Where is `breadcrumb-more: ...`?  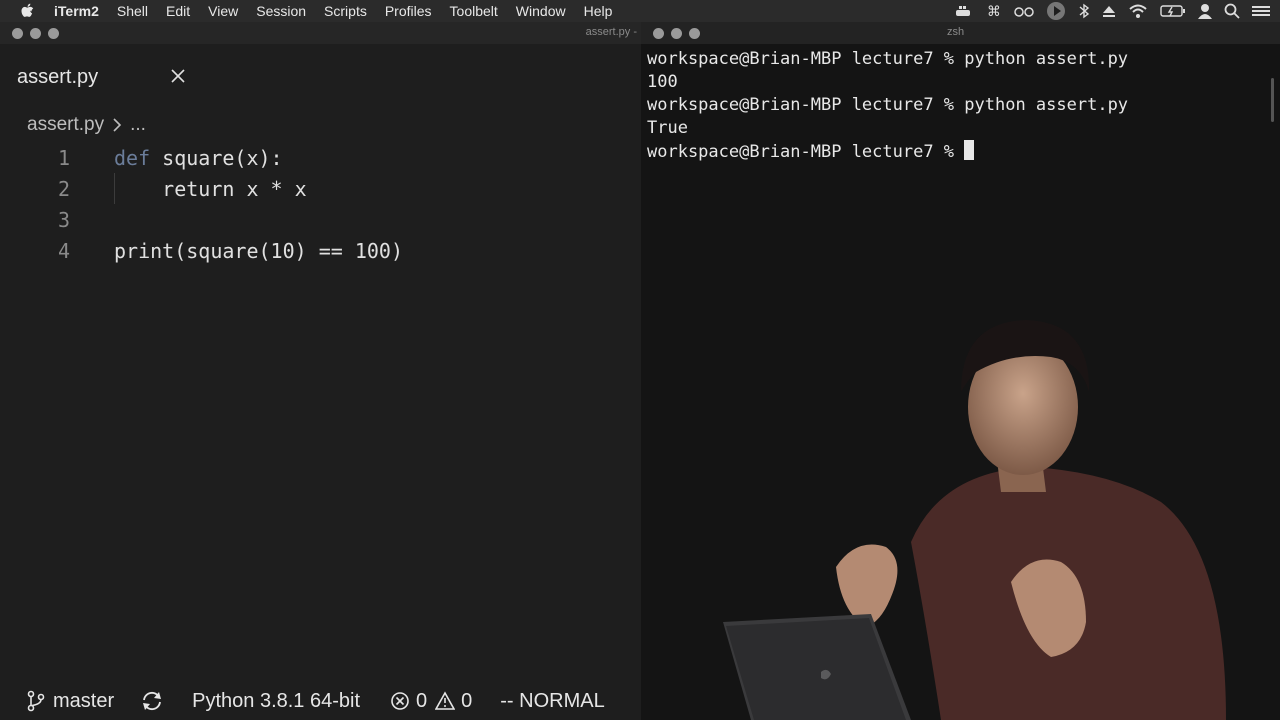 breadcrumb-more: ... is located at coordinates (138, 125).